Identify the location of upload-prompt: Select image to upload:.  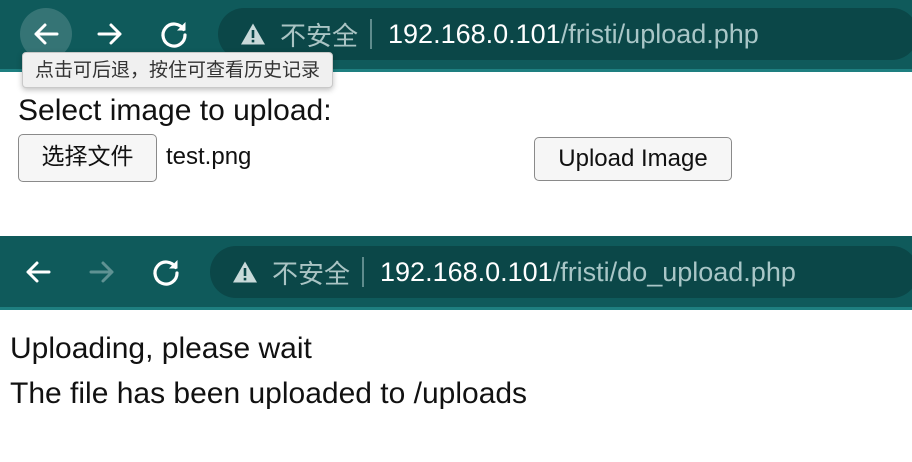
(175, 110).